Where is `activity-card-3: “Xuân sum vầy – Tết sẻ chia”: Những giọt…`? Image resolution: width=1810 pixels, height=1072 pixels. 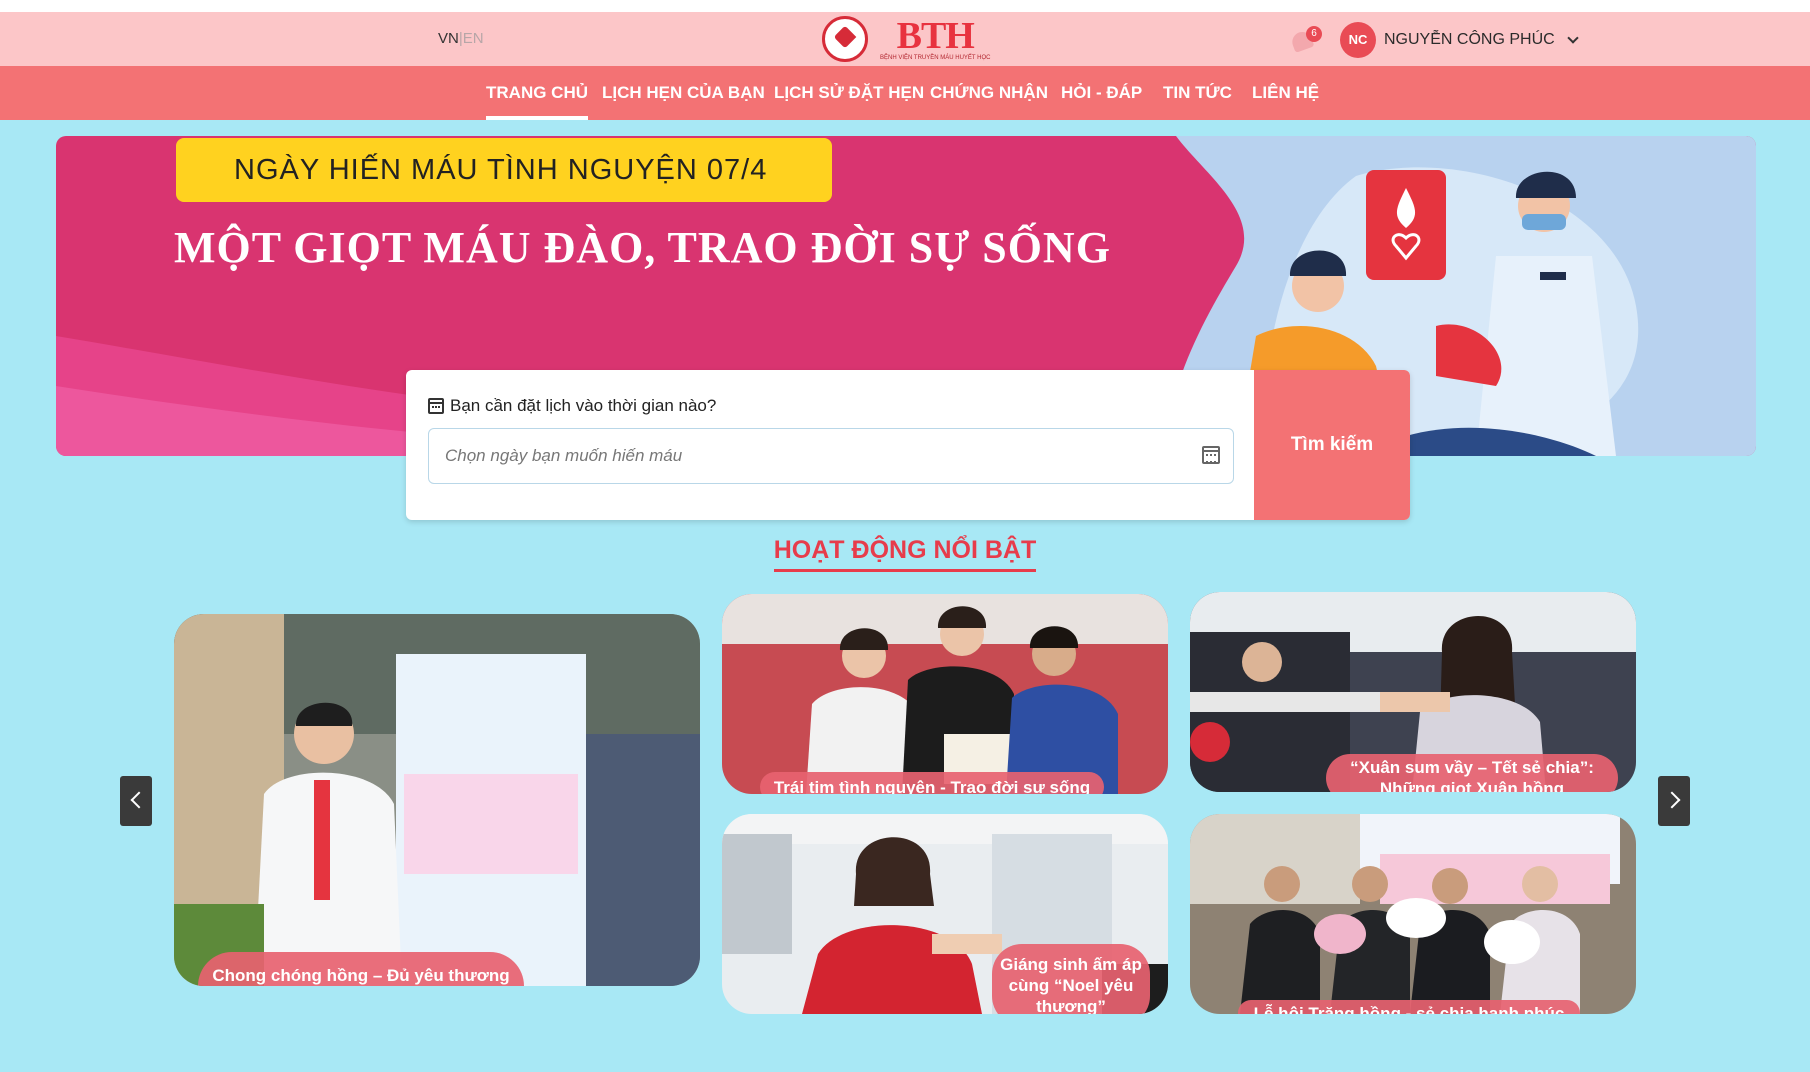 activity-card-3: “Xuân sum vầy – Tết sẻ chia”: Những giọt… is located at coordinates (1413, 692).